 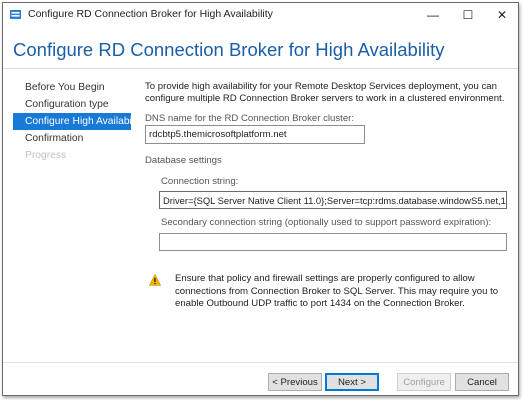 I want to click on maximize-button: ☐, so click(x=468, y=15).